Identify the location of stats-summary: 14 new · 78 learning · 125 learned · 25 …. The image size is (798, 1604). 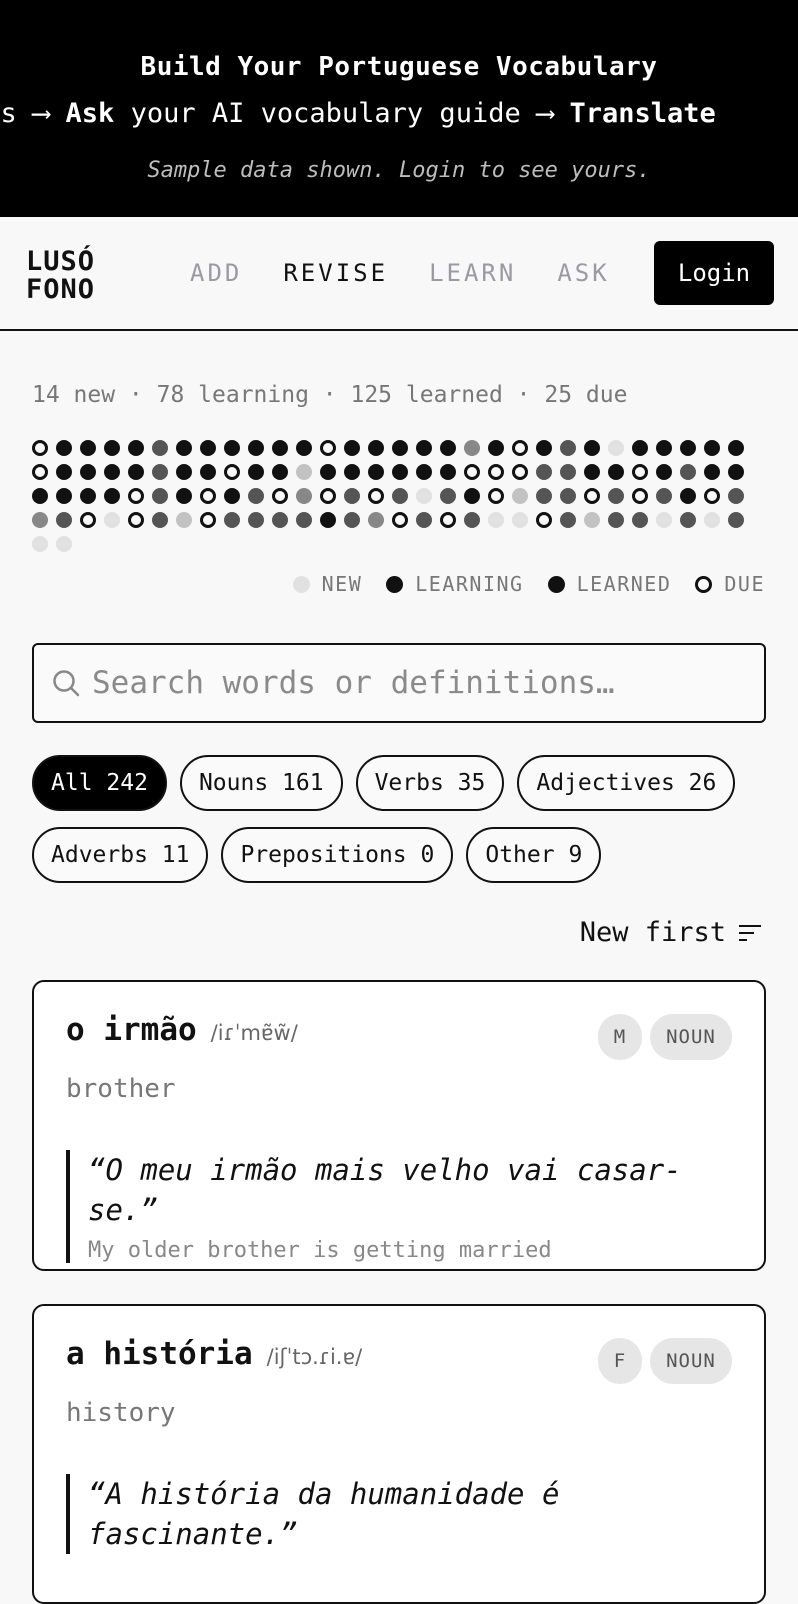
(330, 395).